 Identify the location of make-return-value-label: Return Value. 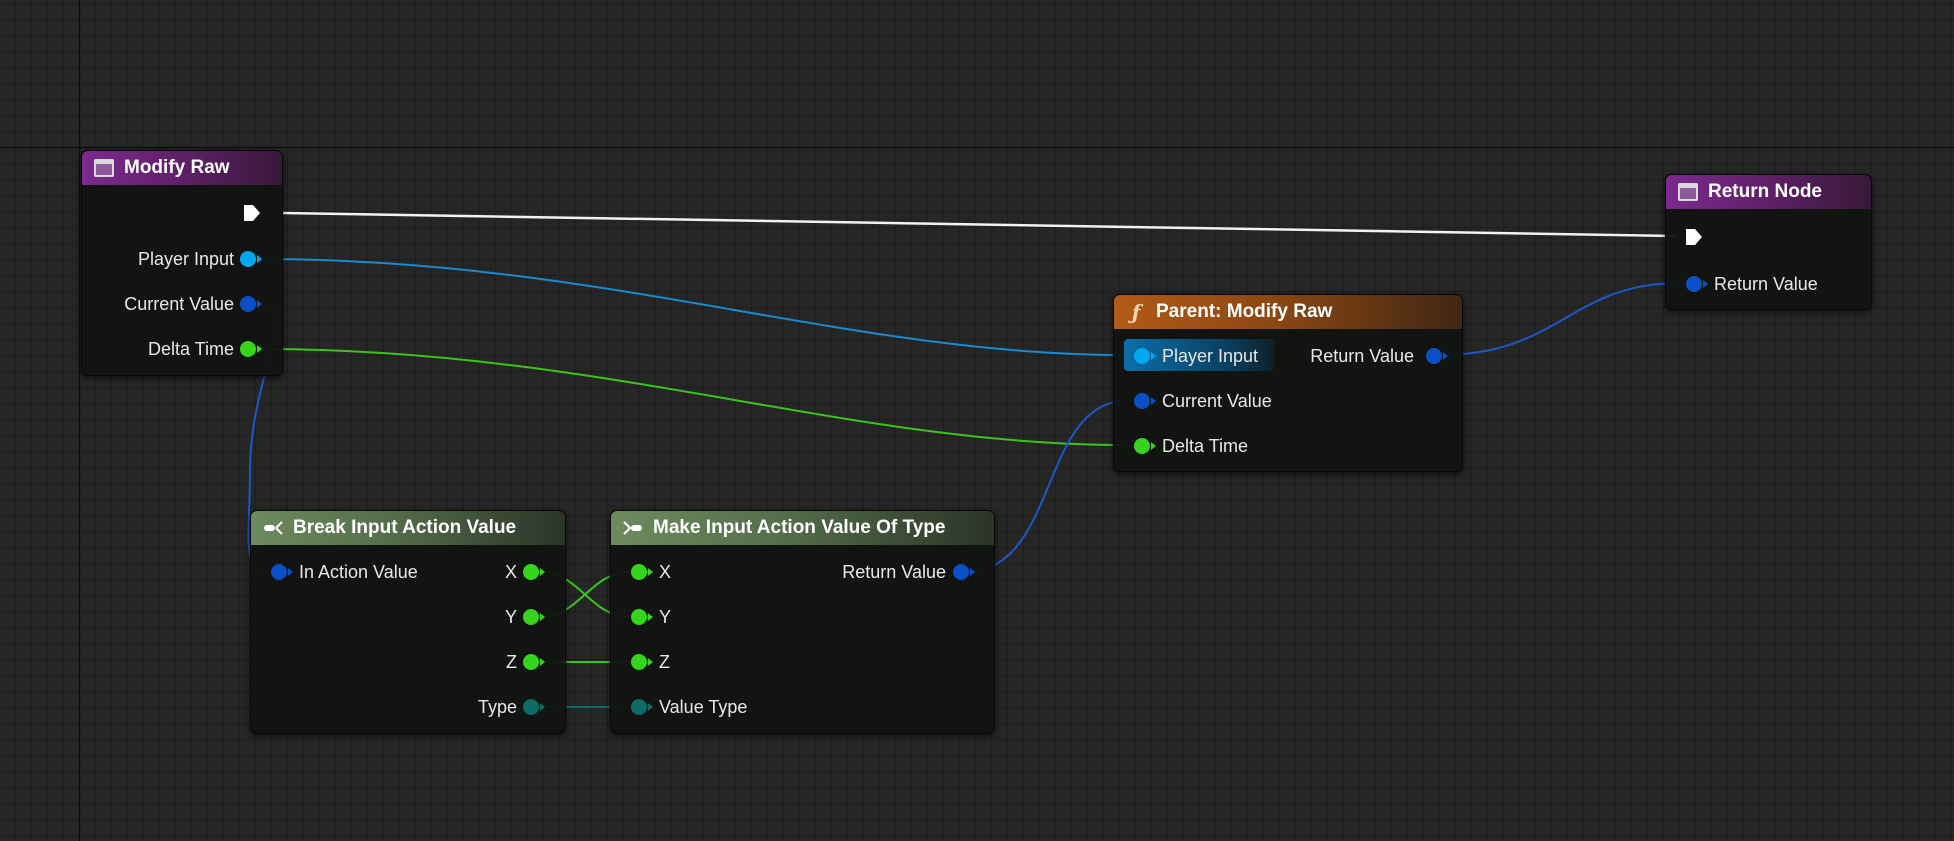
(894, 572).